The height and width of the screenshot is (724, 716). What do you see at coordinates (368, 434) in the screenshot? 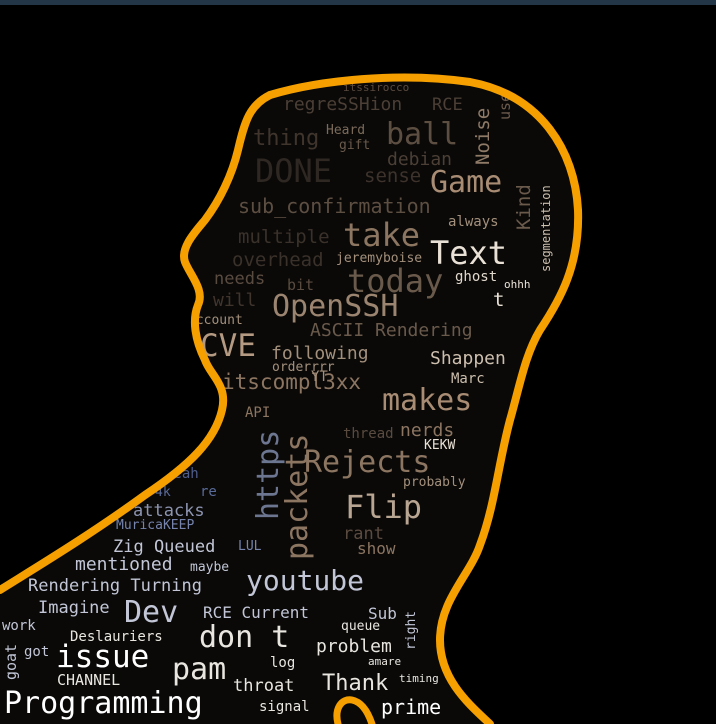
I see `word: thread` at bounding box center [368, 434].